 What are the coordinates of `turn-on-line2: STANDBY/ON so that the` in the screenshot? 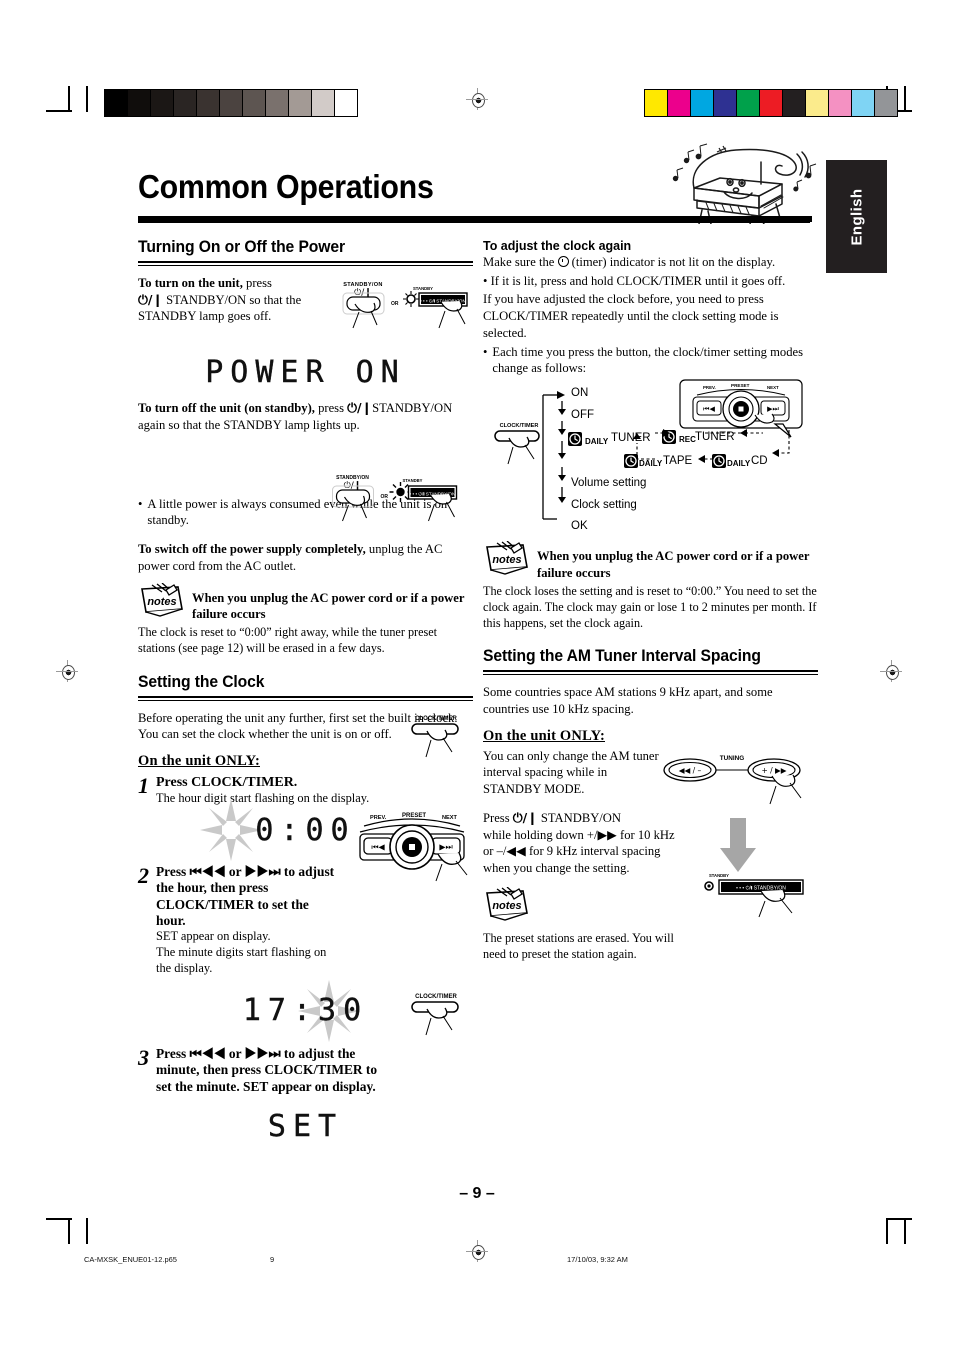 It's located at (234, 299).